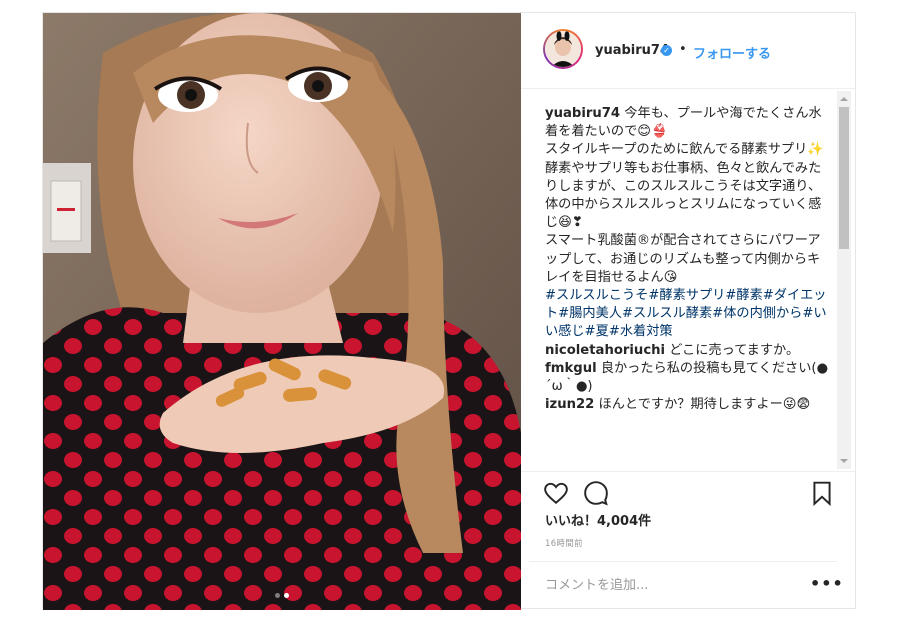  Describe the element at coordinates (732, 52) in the screenshot. I see `follow-button: フォローする` at that location.